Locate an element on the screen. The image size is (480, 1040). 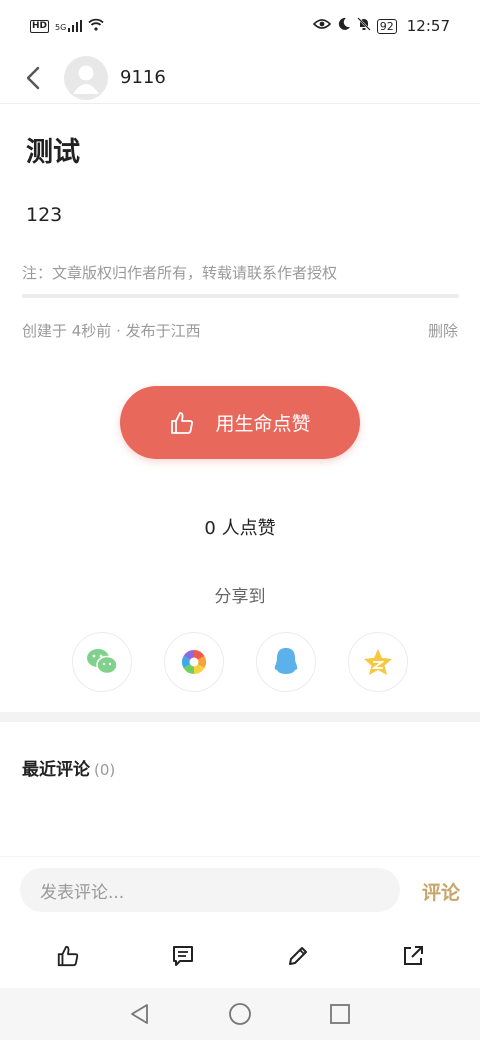
triangle-back-icon is located at coordinates (139, 1014).